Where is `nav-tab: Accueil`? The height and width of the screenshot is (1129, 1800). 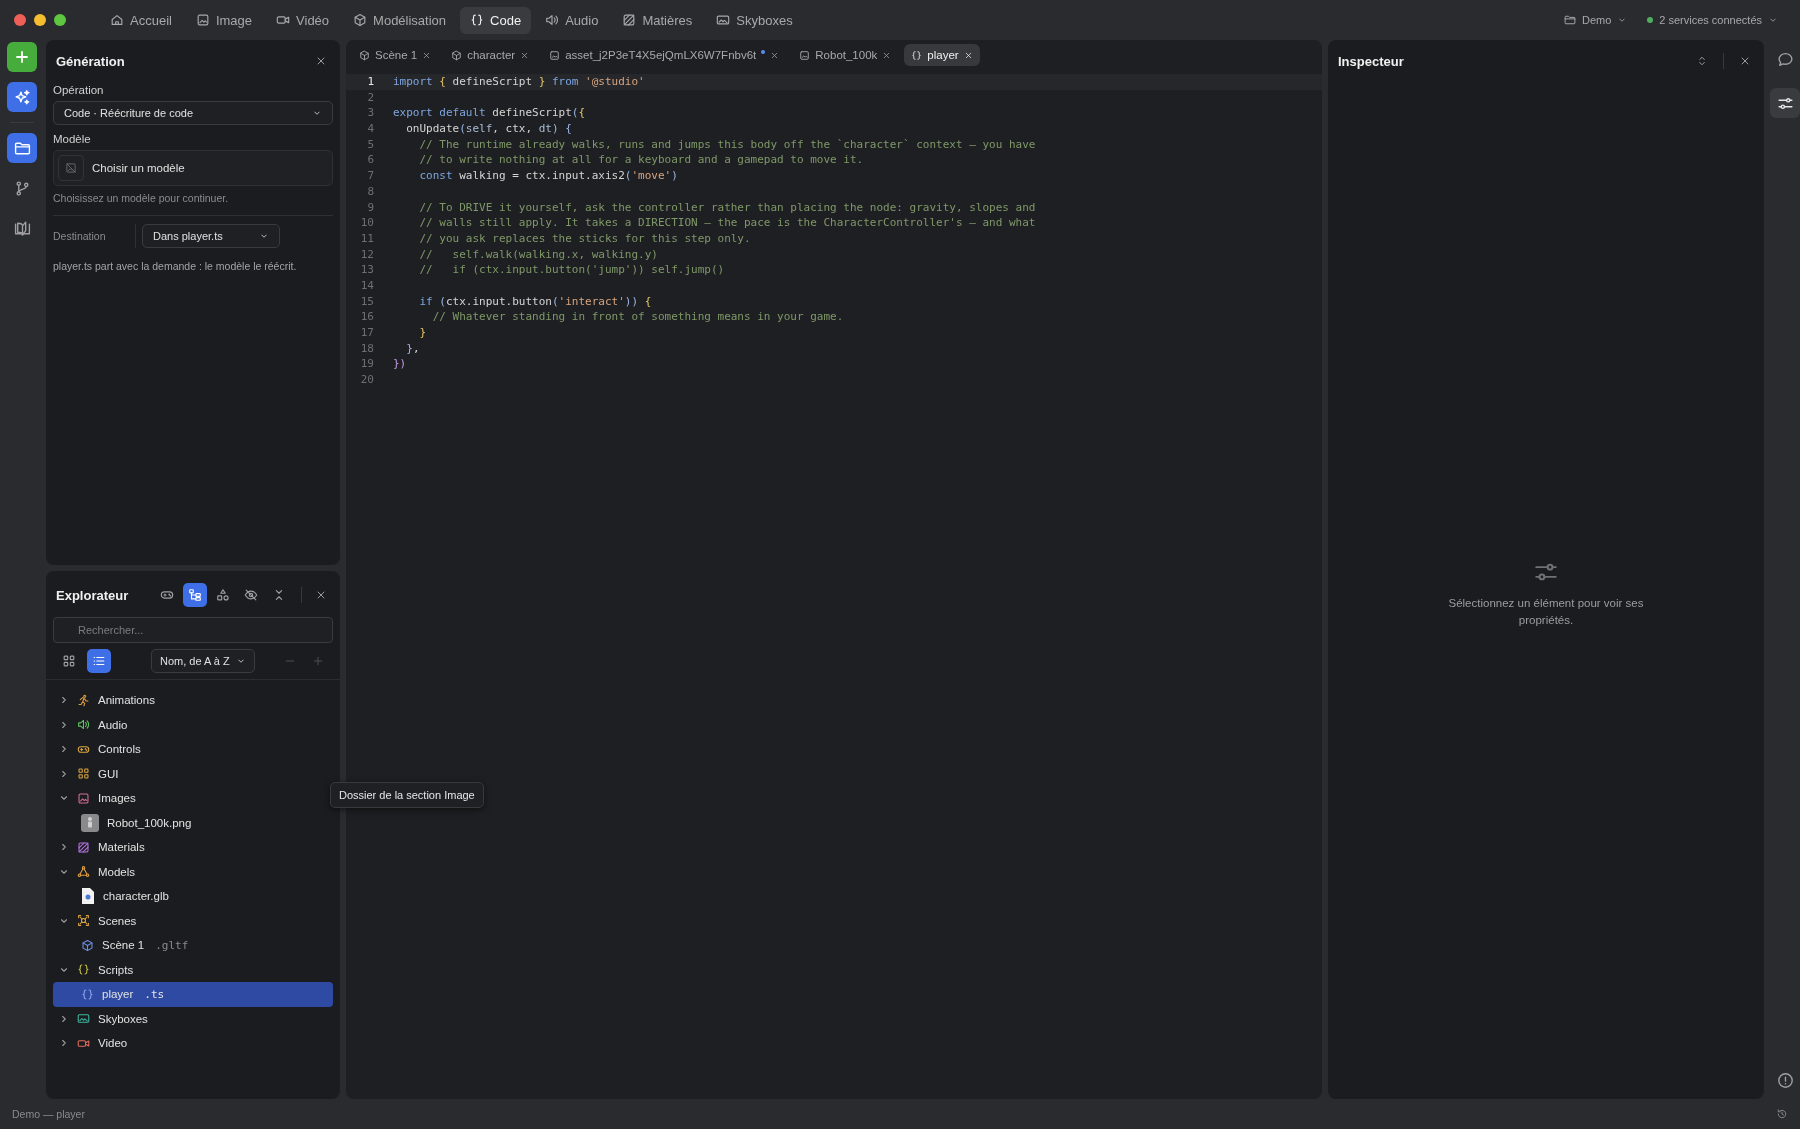 nav-tab: Accueil is located at coordinates (141, 20).